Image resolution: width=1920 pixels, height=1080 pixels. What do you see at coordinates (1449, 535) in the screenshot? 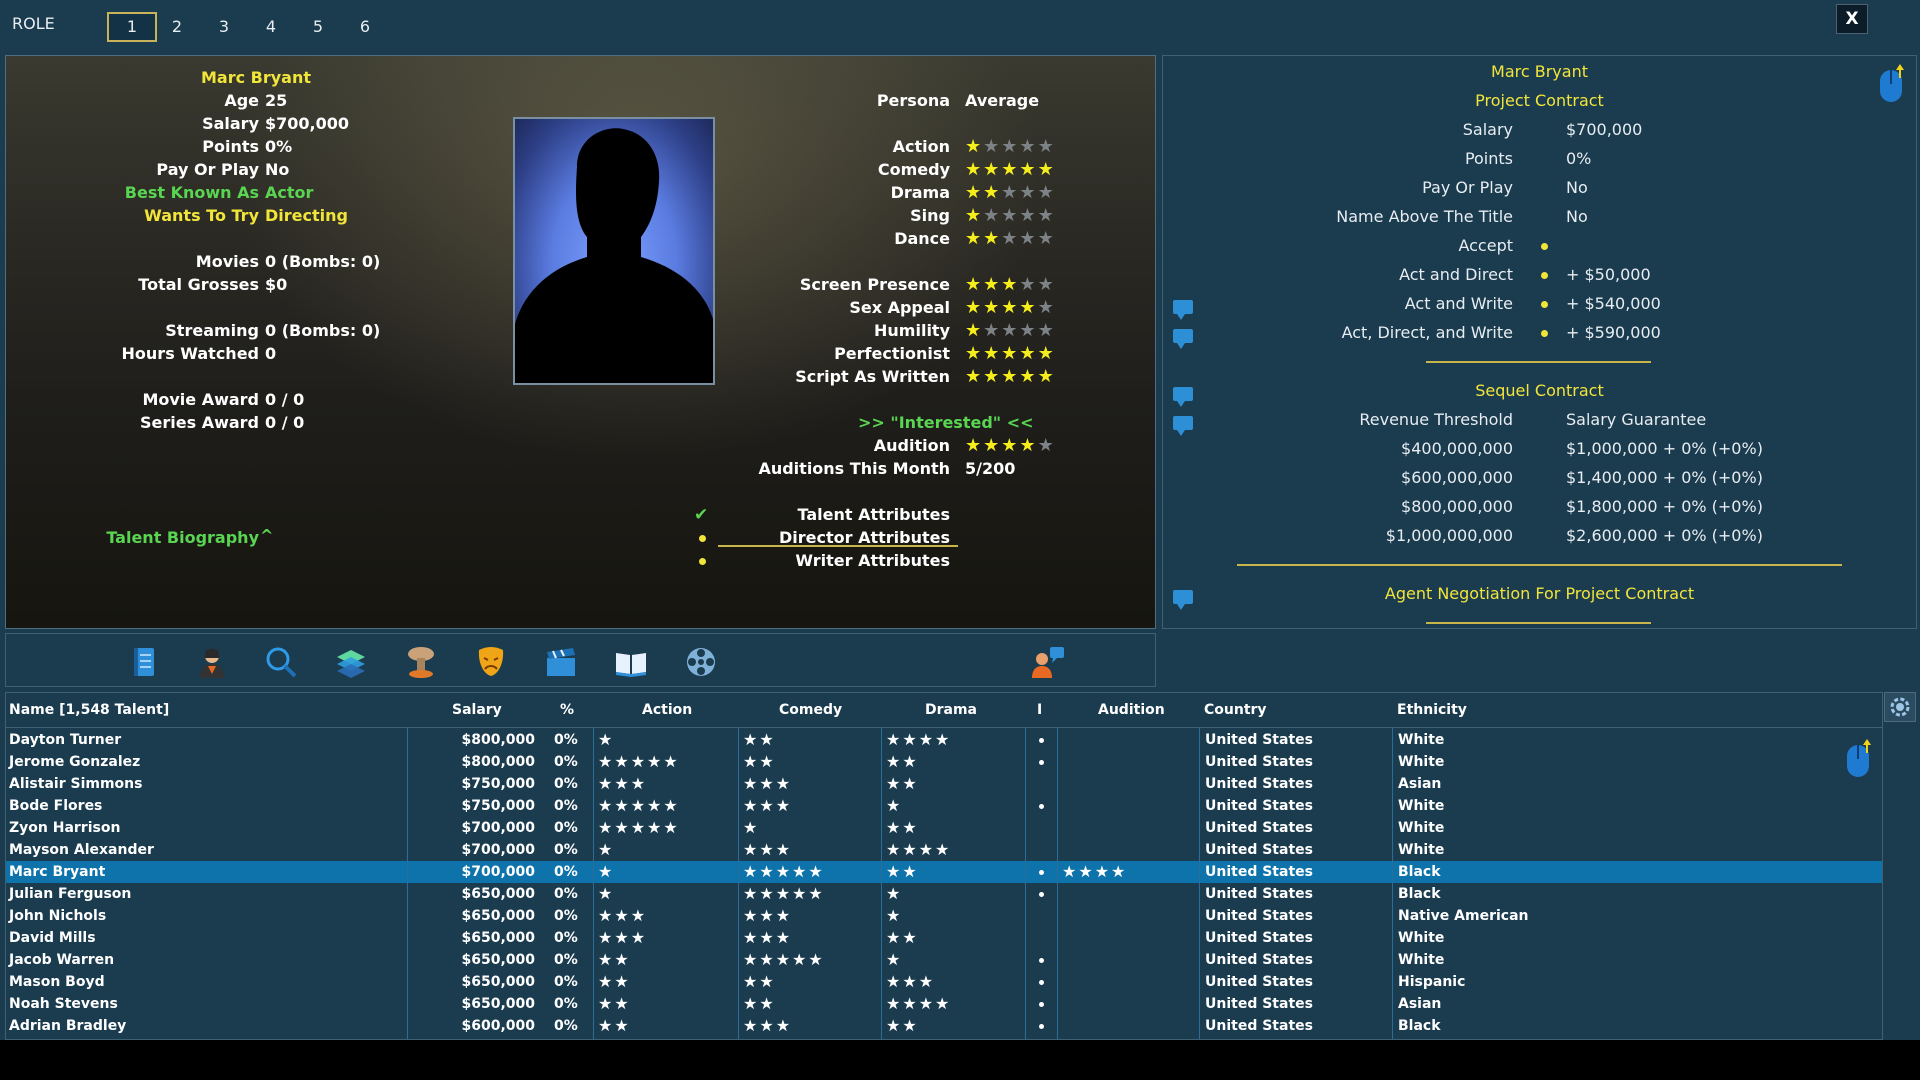
I see `sequel-threshold: $1,000,000,000` at bounding box center [1449, 535].